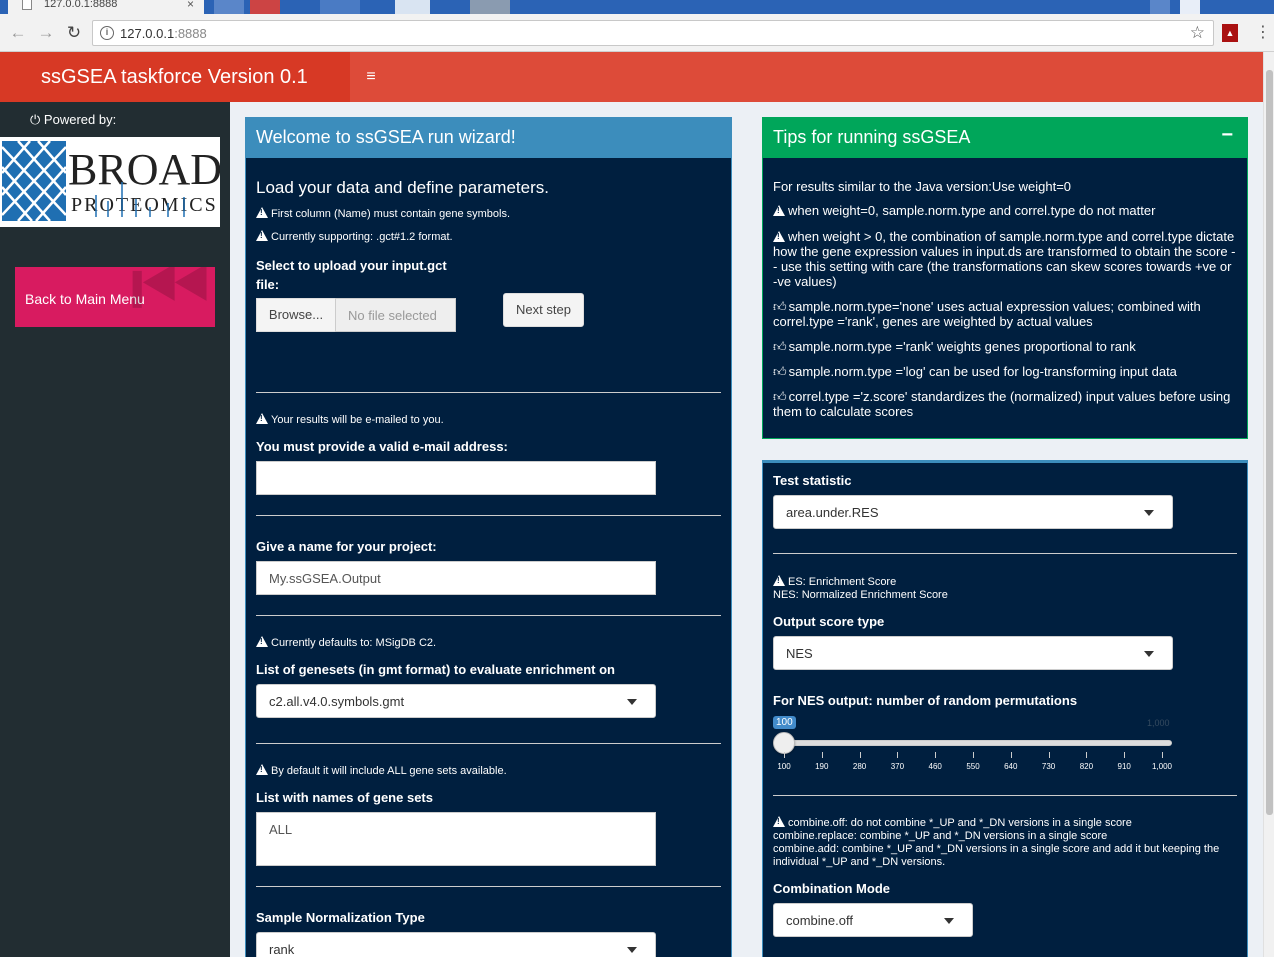 This screenshot has width=1274, height=957. What do you see at coordinates (1162, 766) in the screenshot?
I see `slider-tick-label: 1,000` at bounding box center [1162, 766].